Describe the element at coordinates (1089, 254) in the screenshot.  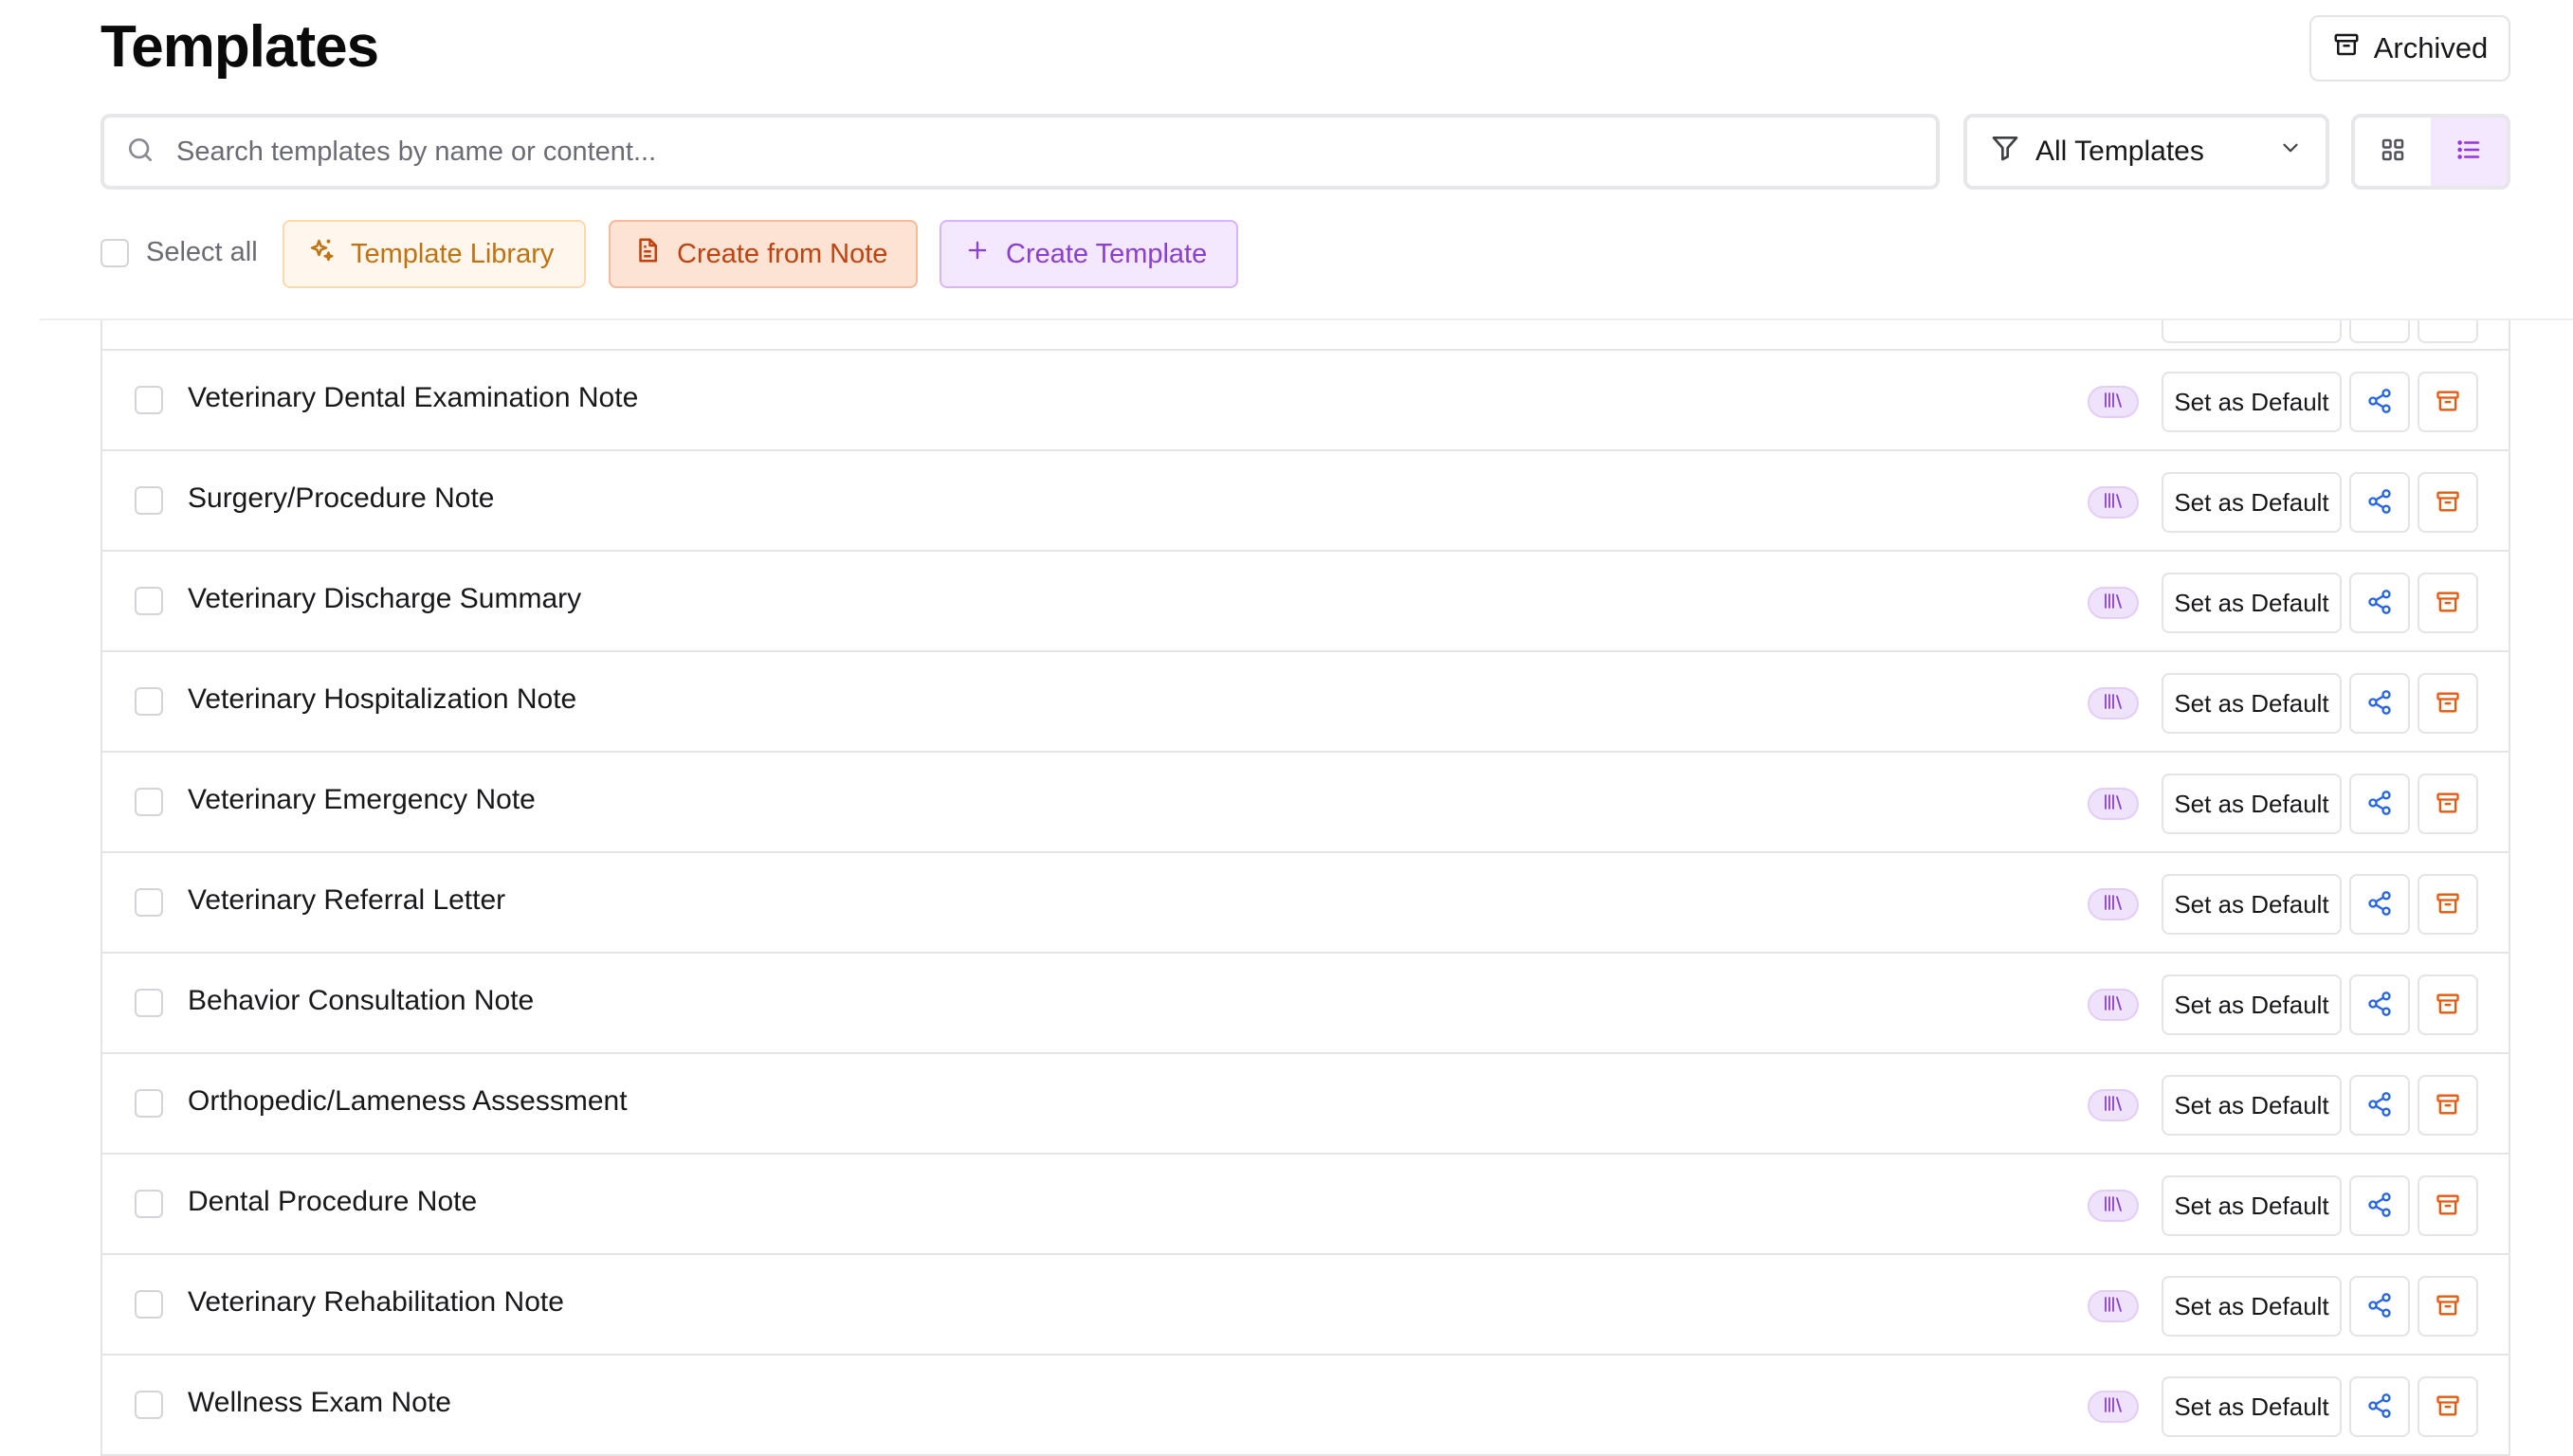
I see `create-template-button: Create Template` at that location.